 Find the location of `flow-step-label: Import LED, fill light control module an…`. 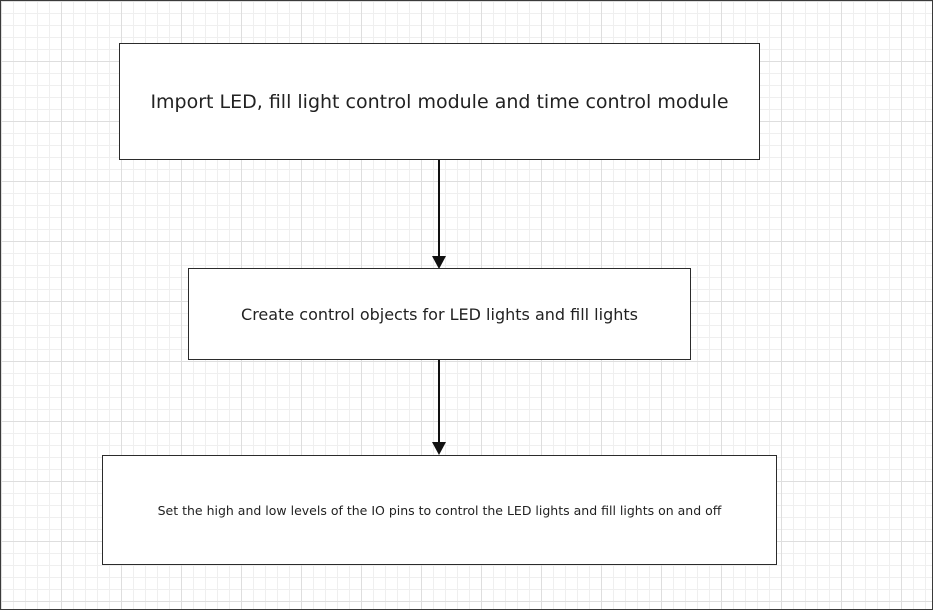

flow-step-label: Import LED, fill light control module an… is located at coordinates (439, 101).